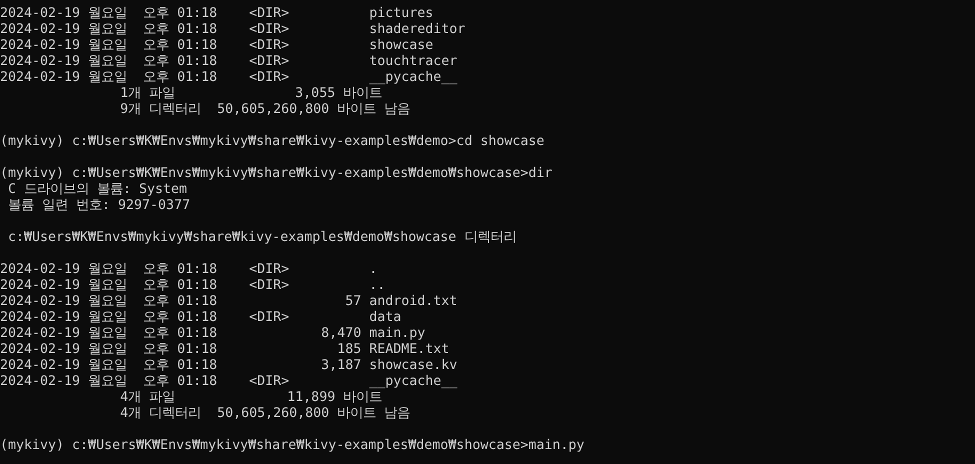  I want to click on console-line: 2024-02-19 월요일 오후 01:18 <DIR> ., so click(189, 270).